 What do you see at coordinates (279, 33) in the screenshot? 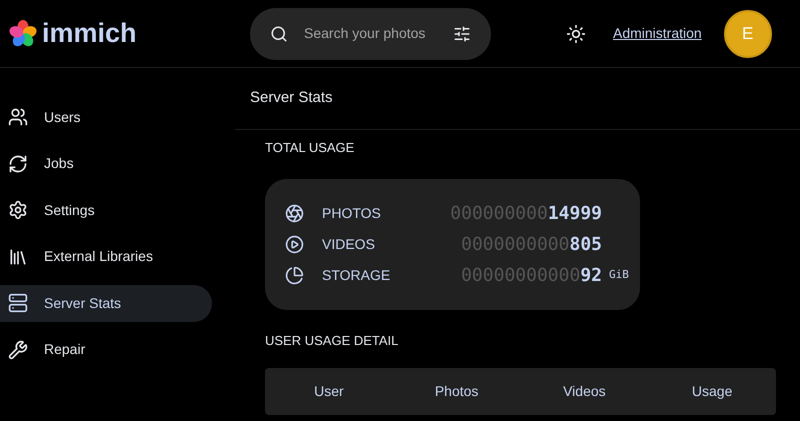
I see `search-icon` at bounding box center [279, 33].